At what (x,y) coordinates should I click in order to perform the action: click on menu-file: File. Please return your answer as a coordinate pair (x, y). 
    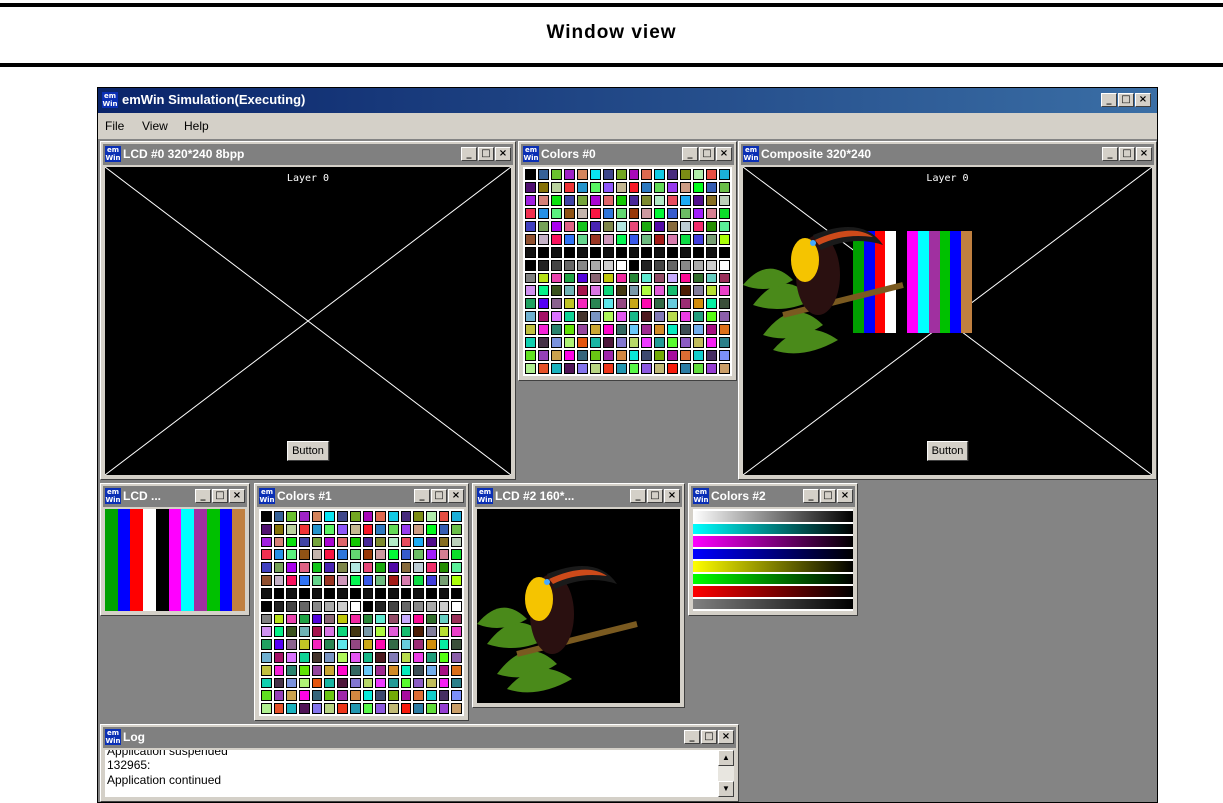
    Looking at the image, I should click on (114, 126).